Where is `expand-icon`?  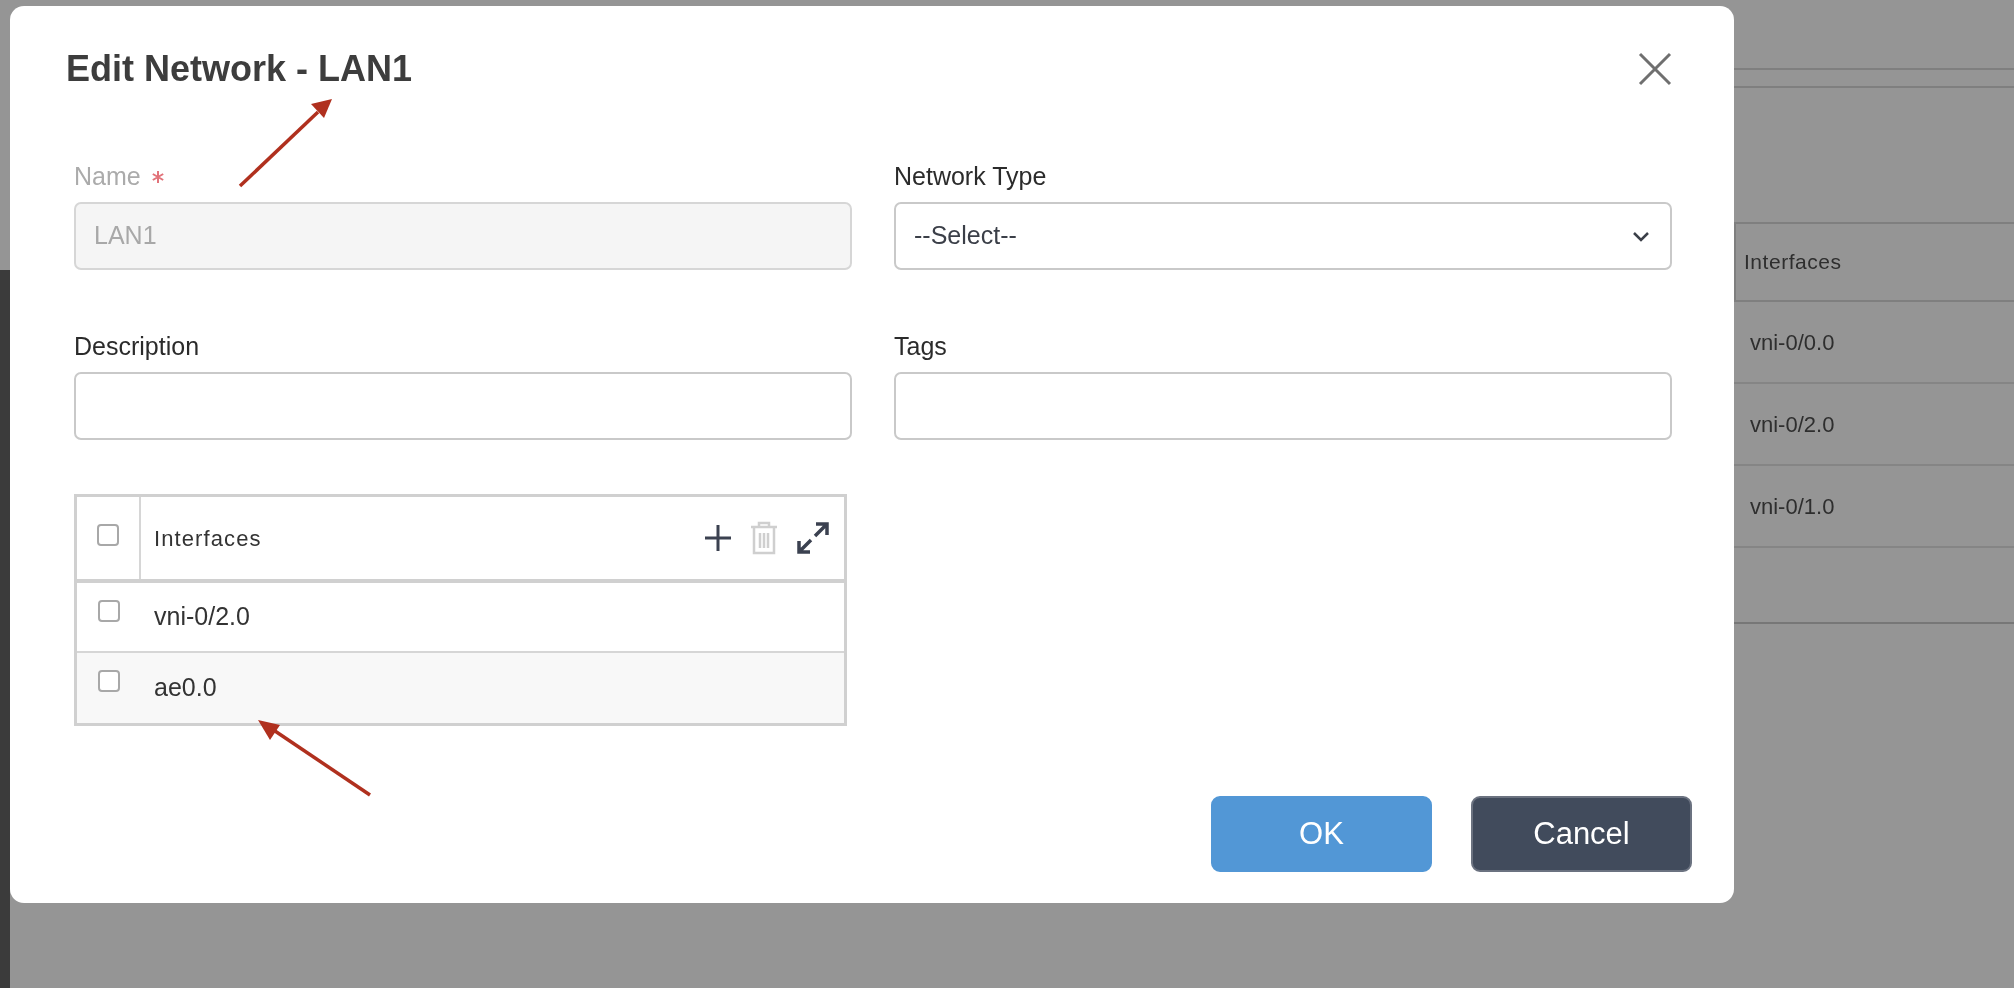
expand-icon is located at coordinates (813, 538).